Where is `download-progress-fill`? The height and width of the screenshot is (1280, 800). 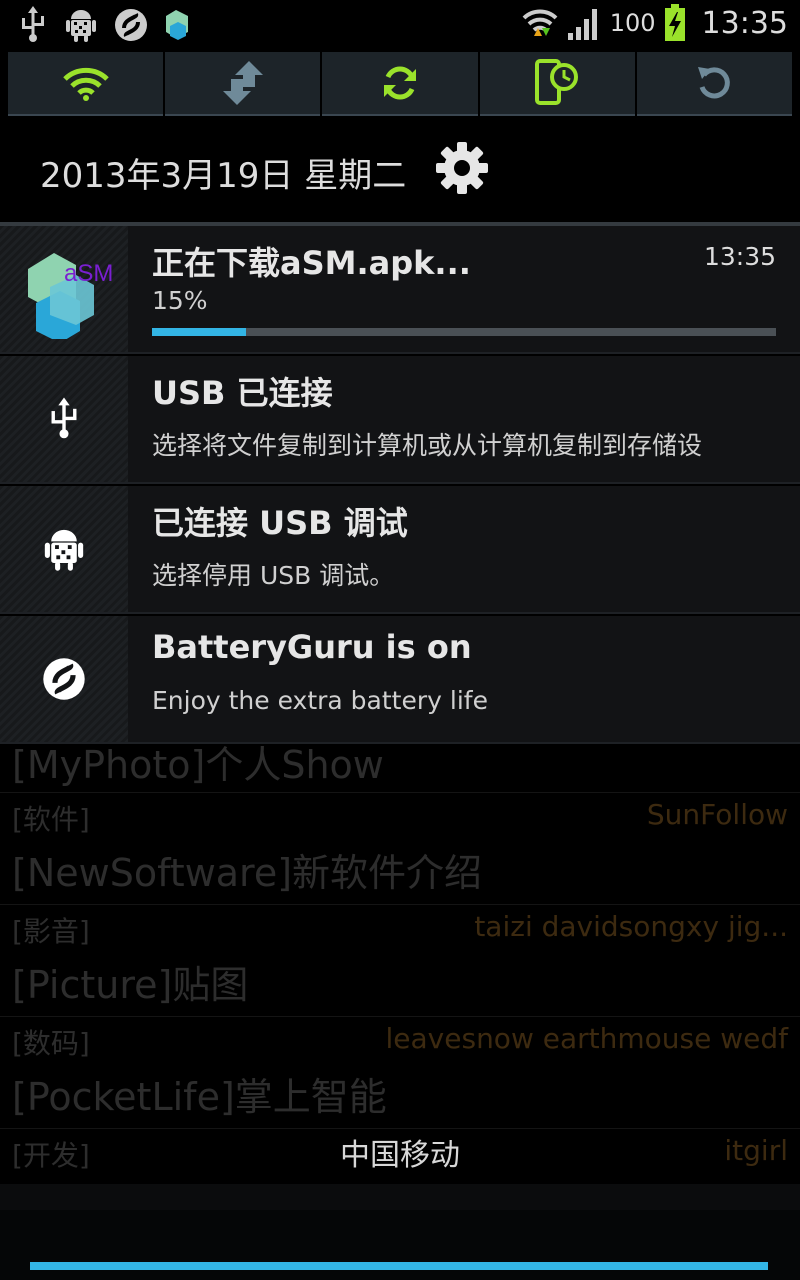 download-progress-fill is located at coordinates (199, 332).